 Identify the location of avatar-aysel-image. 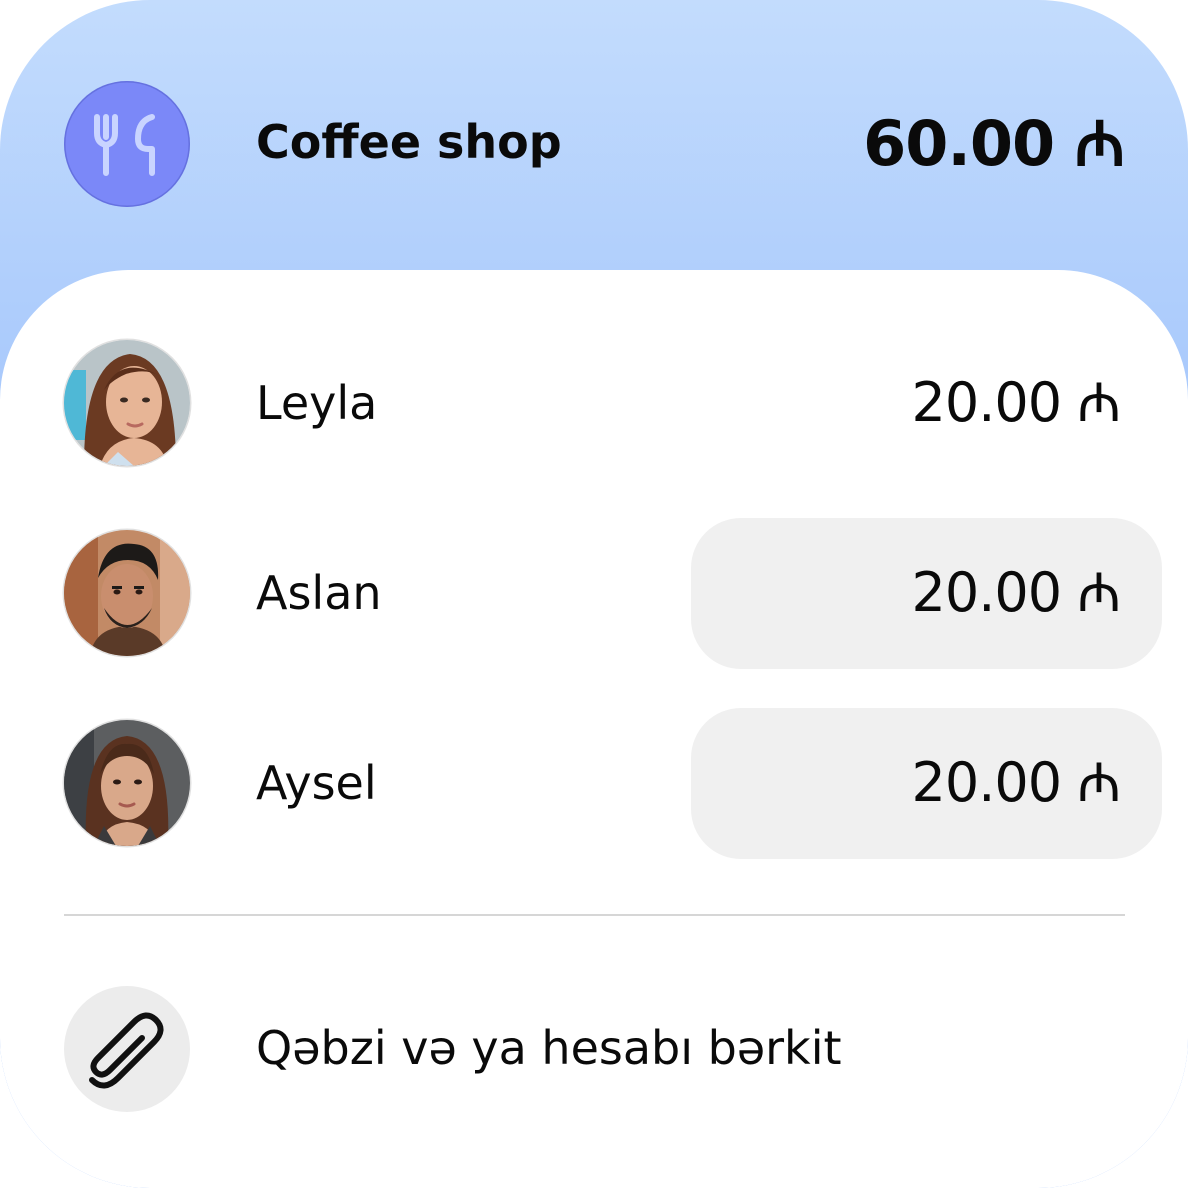
(127, 783).